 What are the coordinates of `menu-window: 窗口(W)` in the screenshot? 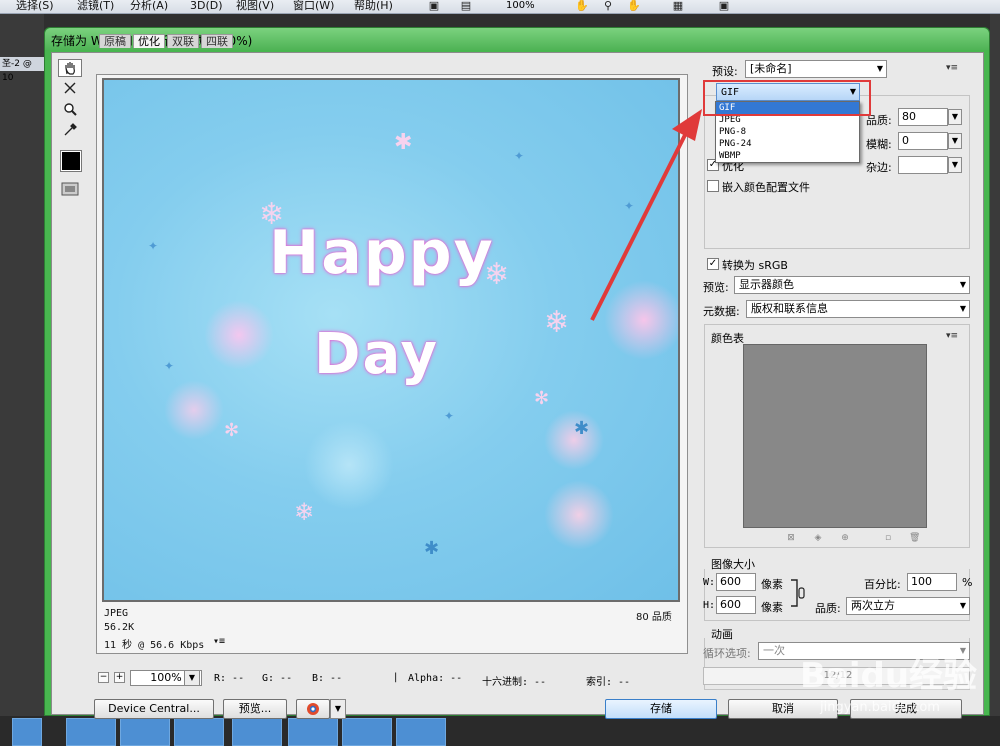 It's located at (313, 6).